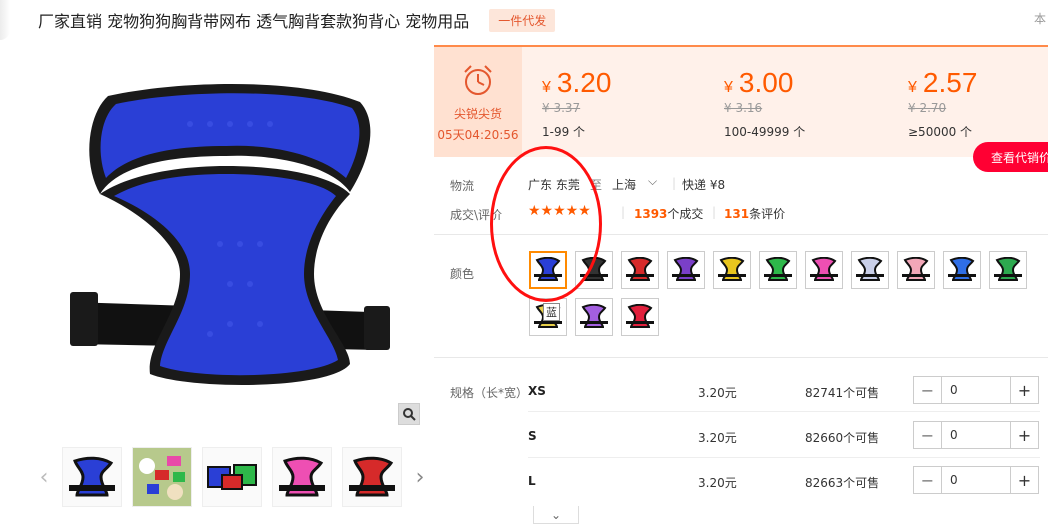 The width and height of the screenshot is (1048, 529). Describe the element at coordinates (652, 181) in the screenshot. I see `chevron-down-icon: ⌵` at that location.